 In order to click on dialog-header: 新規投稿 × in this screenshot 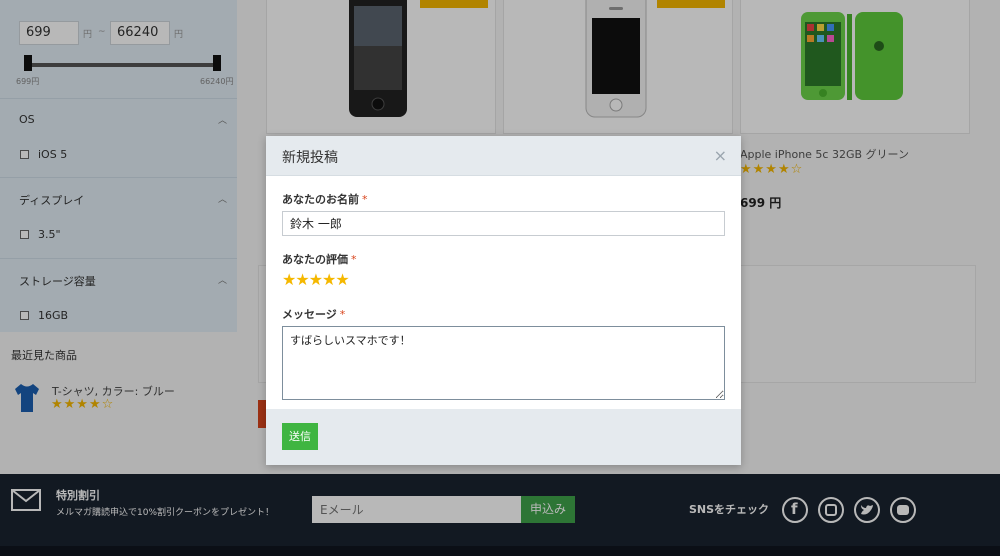, I will do `click(503, 156)`.